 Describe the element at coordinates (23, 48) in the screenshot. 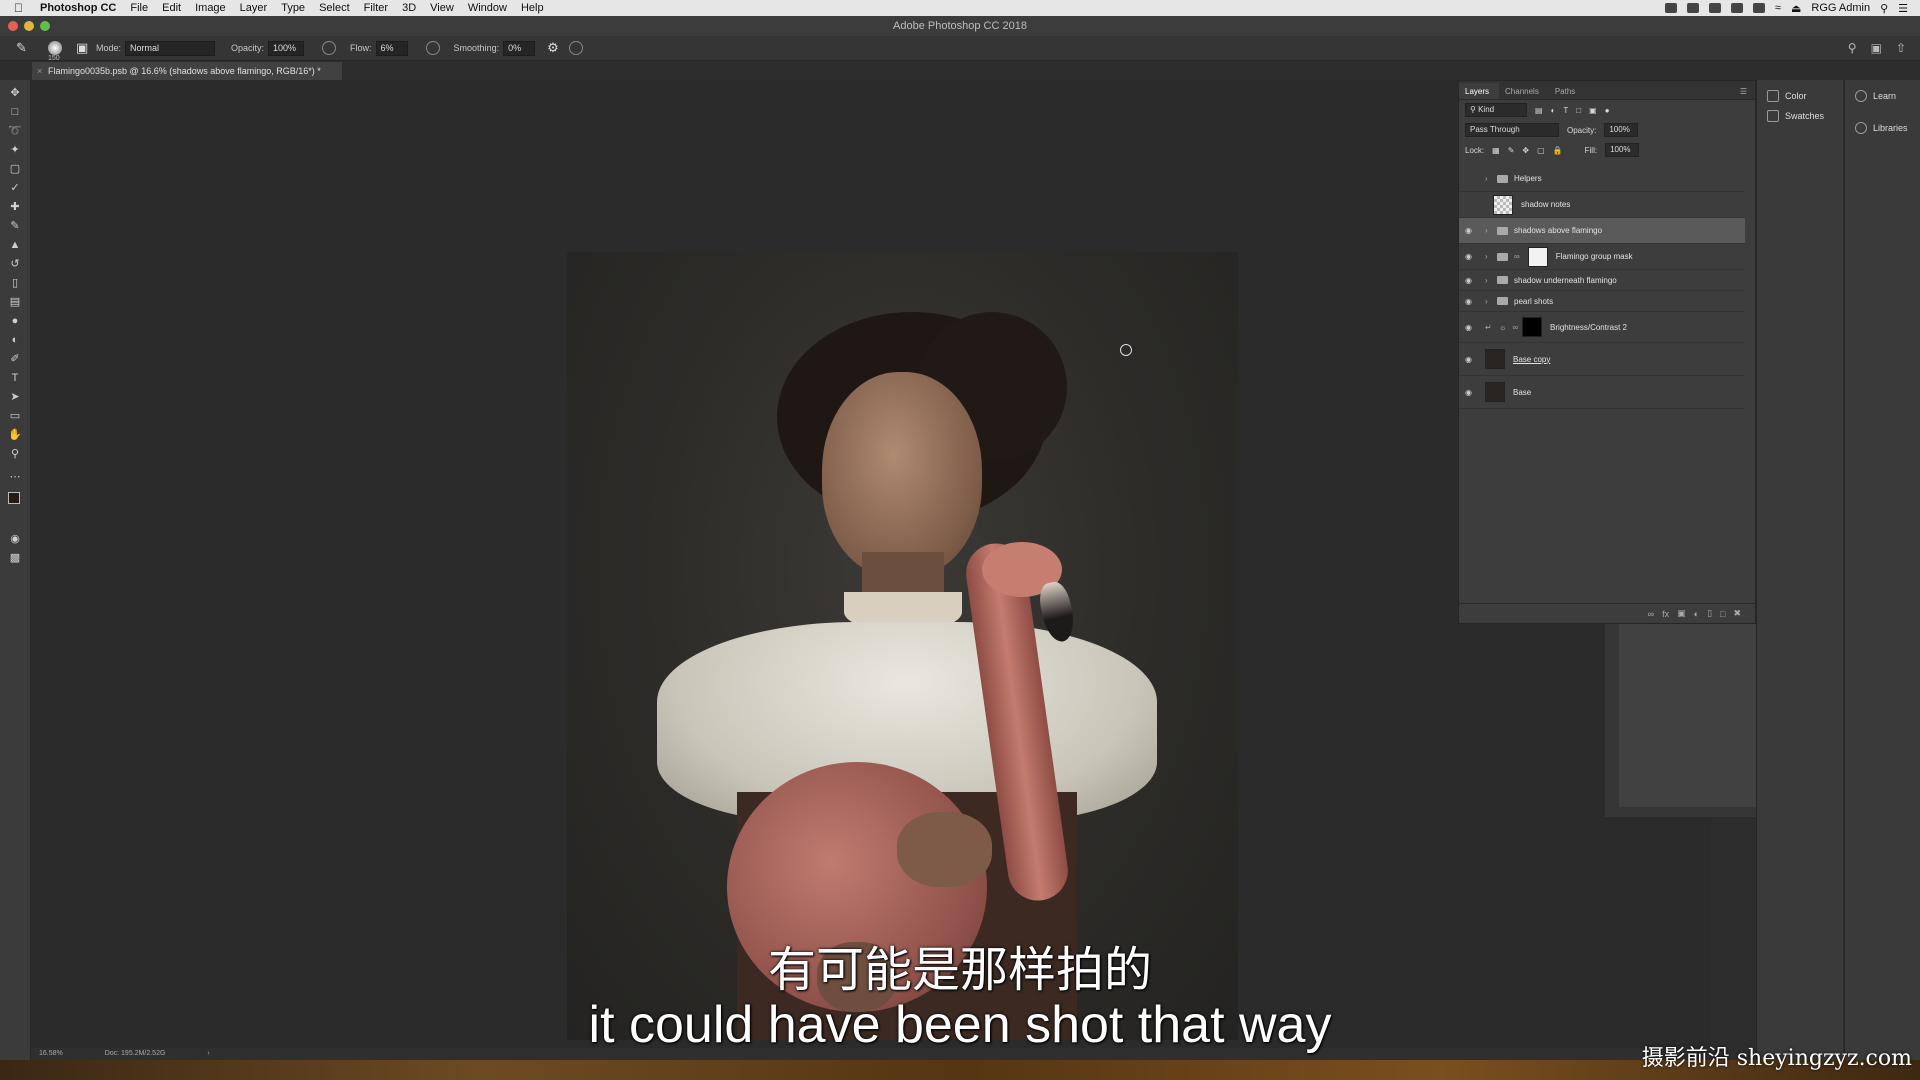

I see `brush-tool-icon: ✎` at that location.